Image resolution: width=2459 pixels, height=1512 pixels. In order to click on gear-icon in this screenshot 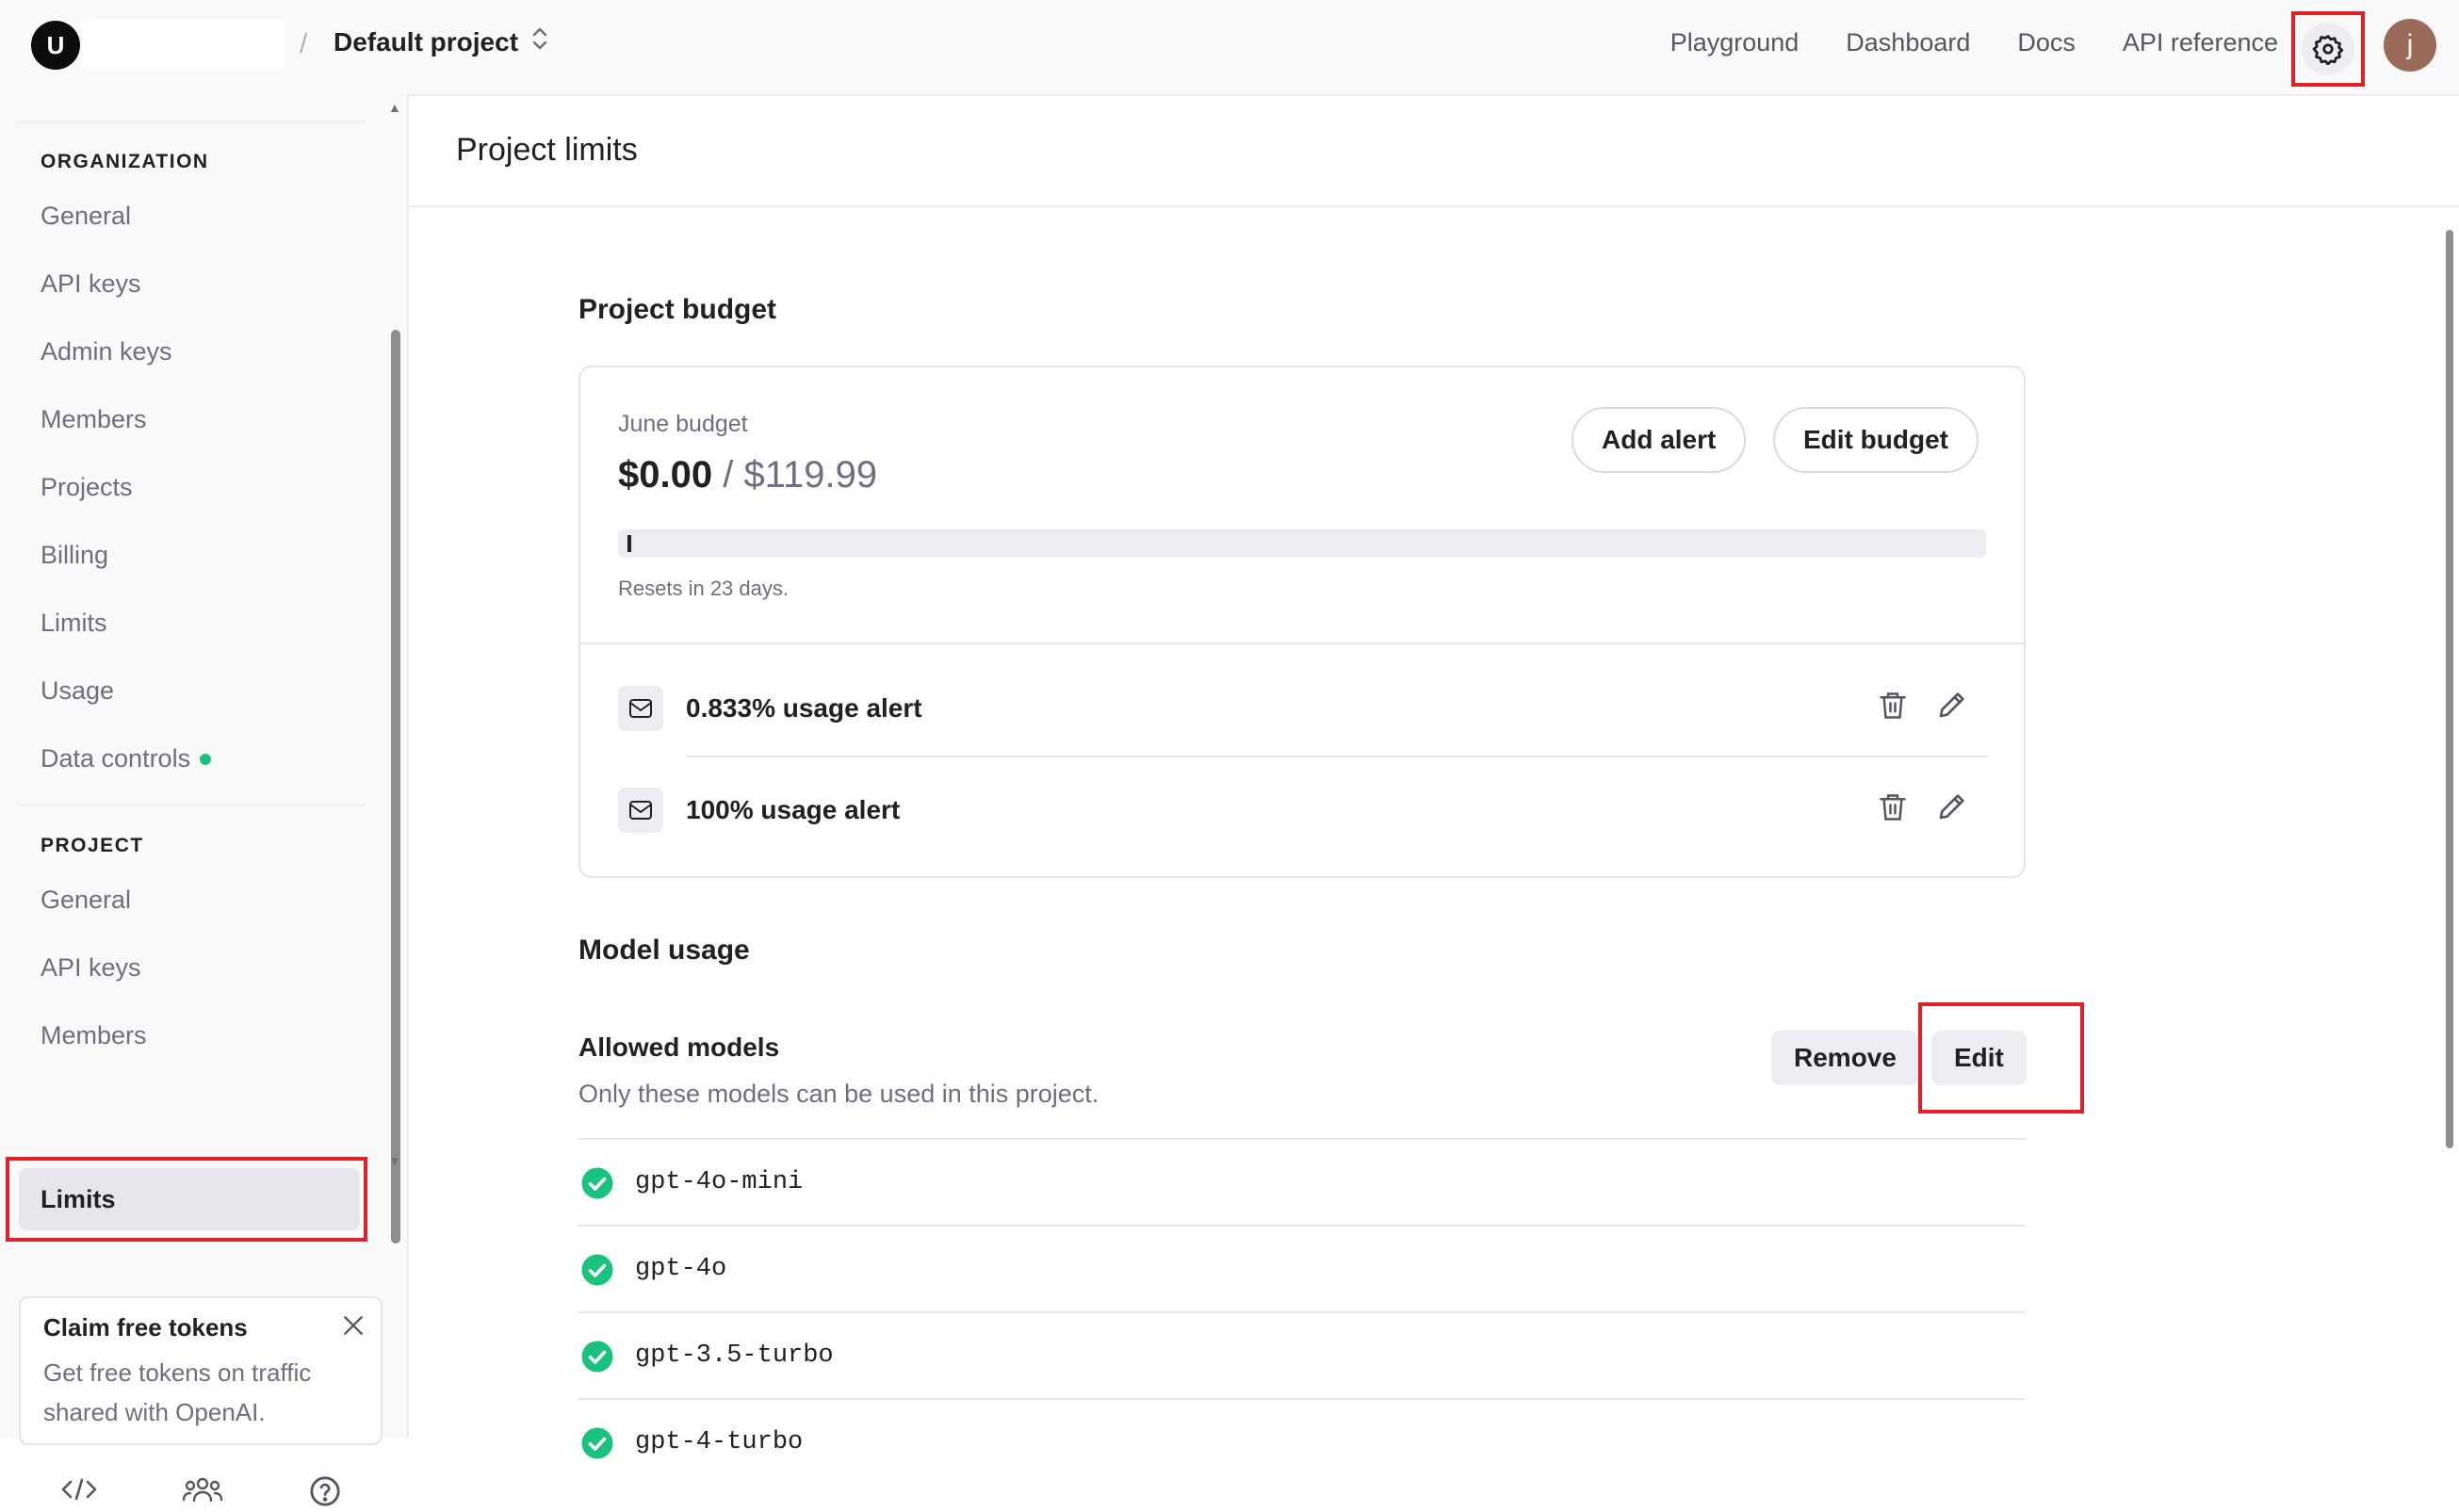, I will do `click(2328, 49)`.